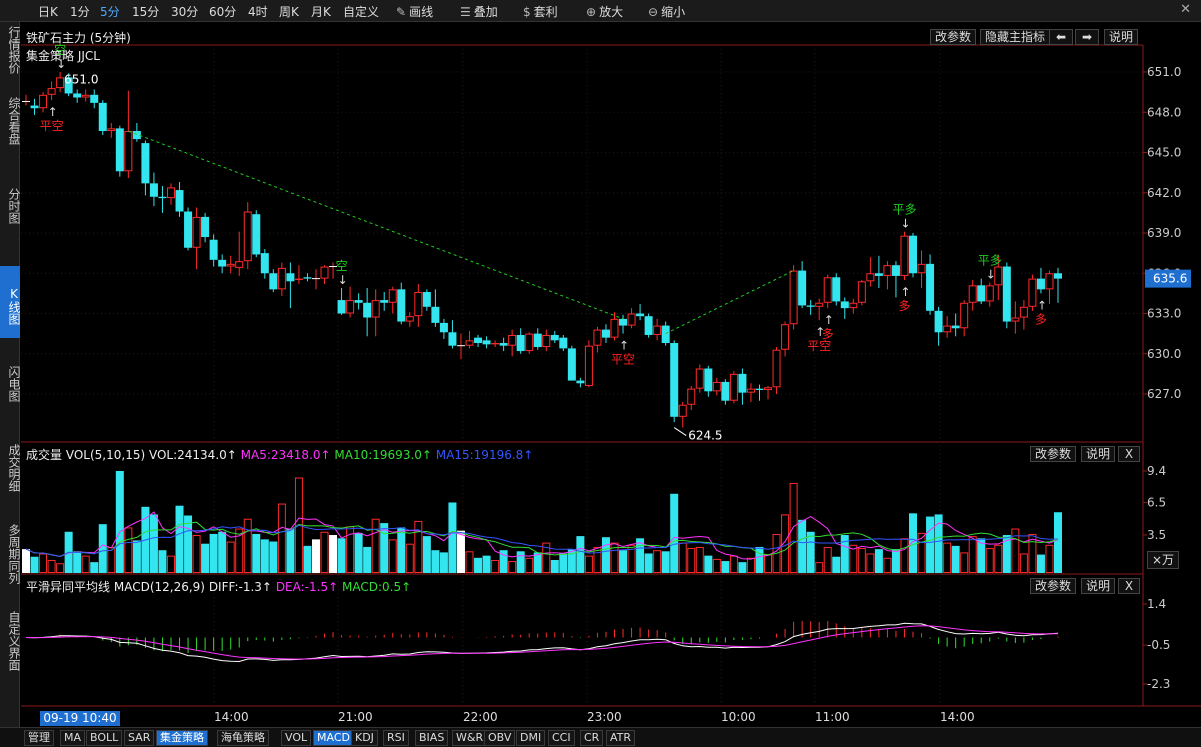  I want to click on arrow-left-icon: ⬅, so click(1061, 37).